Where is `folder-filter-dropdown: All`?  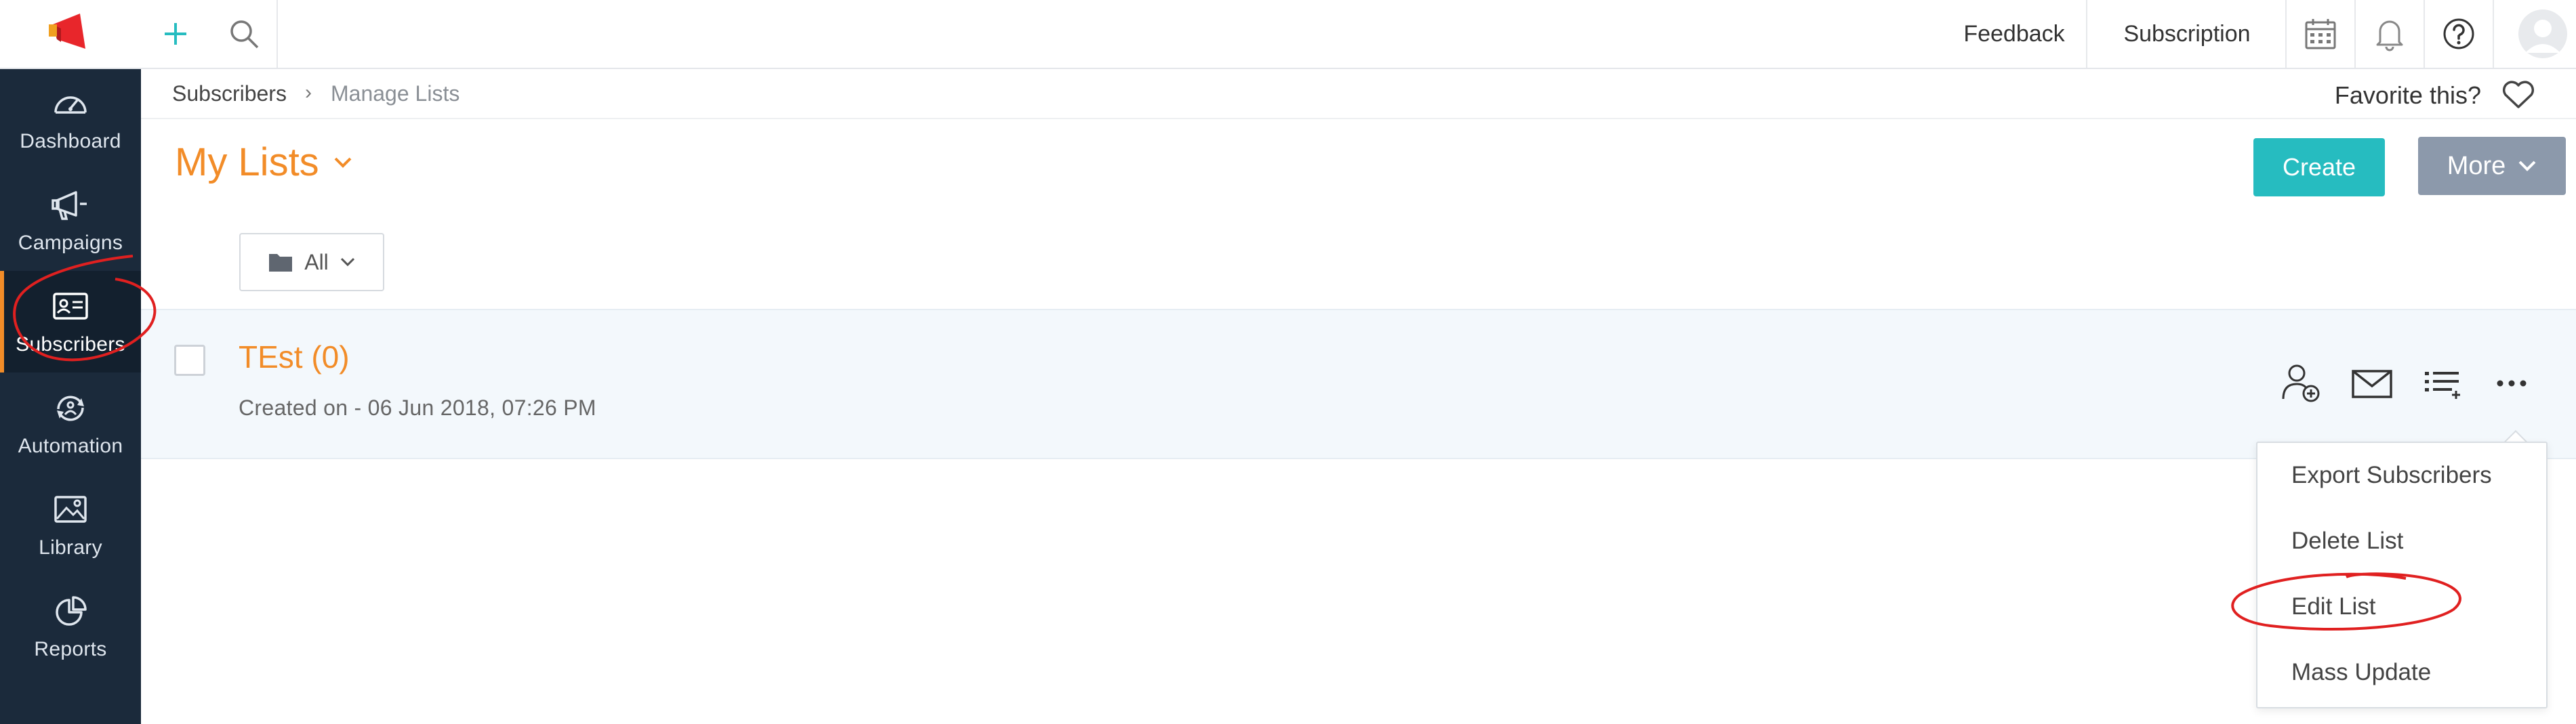 folder-filter-dropdown: All is located at coordinates (311, 262).